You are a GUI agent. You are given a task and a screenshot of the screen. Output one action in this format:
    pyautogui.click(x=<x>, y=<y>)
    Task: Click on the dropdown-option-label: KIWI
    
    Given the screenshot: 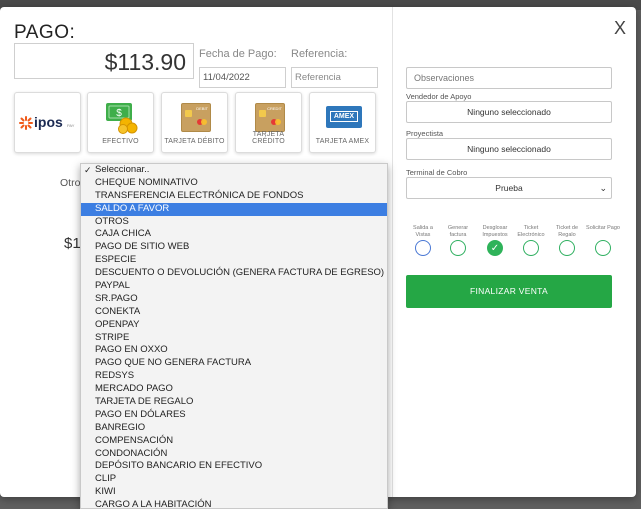 What is the action you would take?
    pyautogui.click(x=105, y=492)
    